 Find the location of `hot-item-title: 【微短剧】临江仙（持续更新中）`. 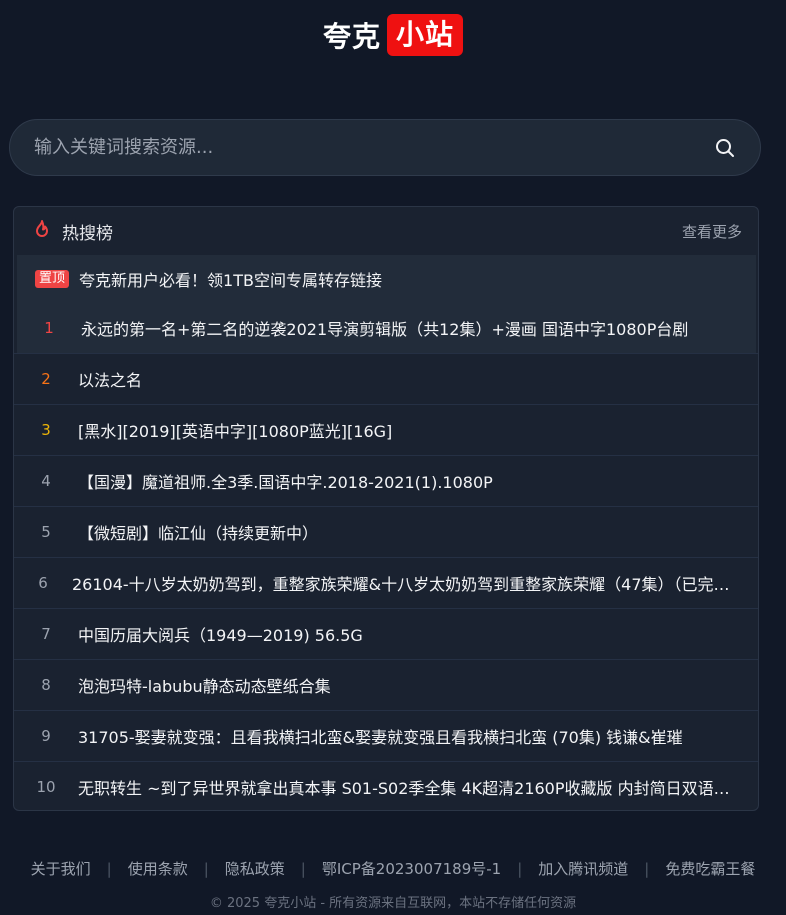

hot-item-title: 【微短剧】临江仙（持续更新中） is located at coordinates (198, 533).